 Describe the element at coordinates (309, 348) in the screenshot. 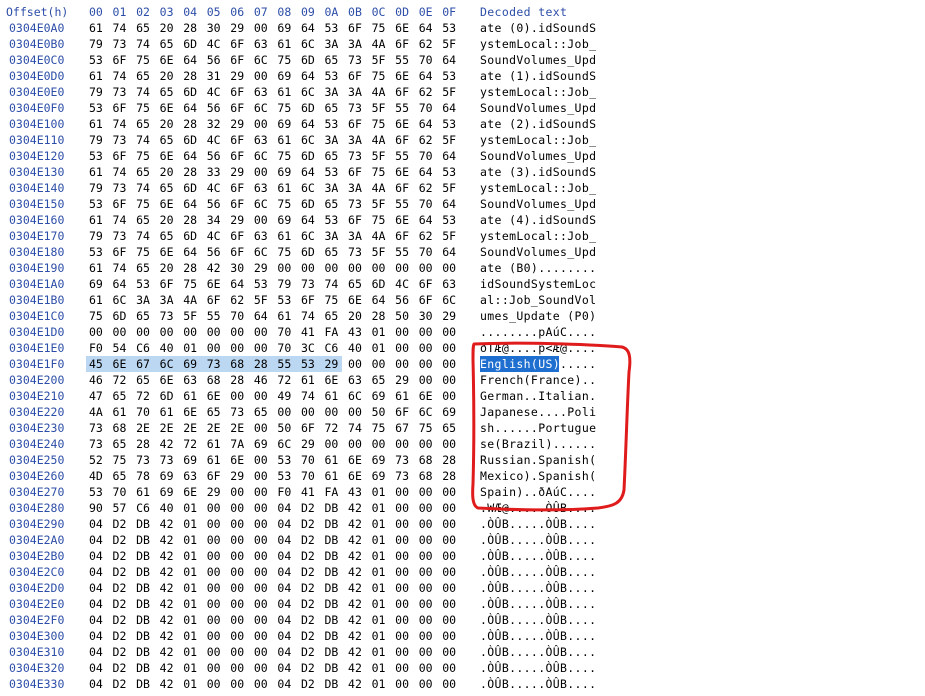

I see `hex-byte: 3C` at that location.